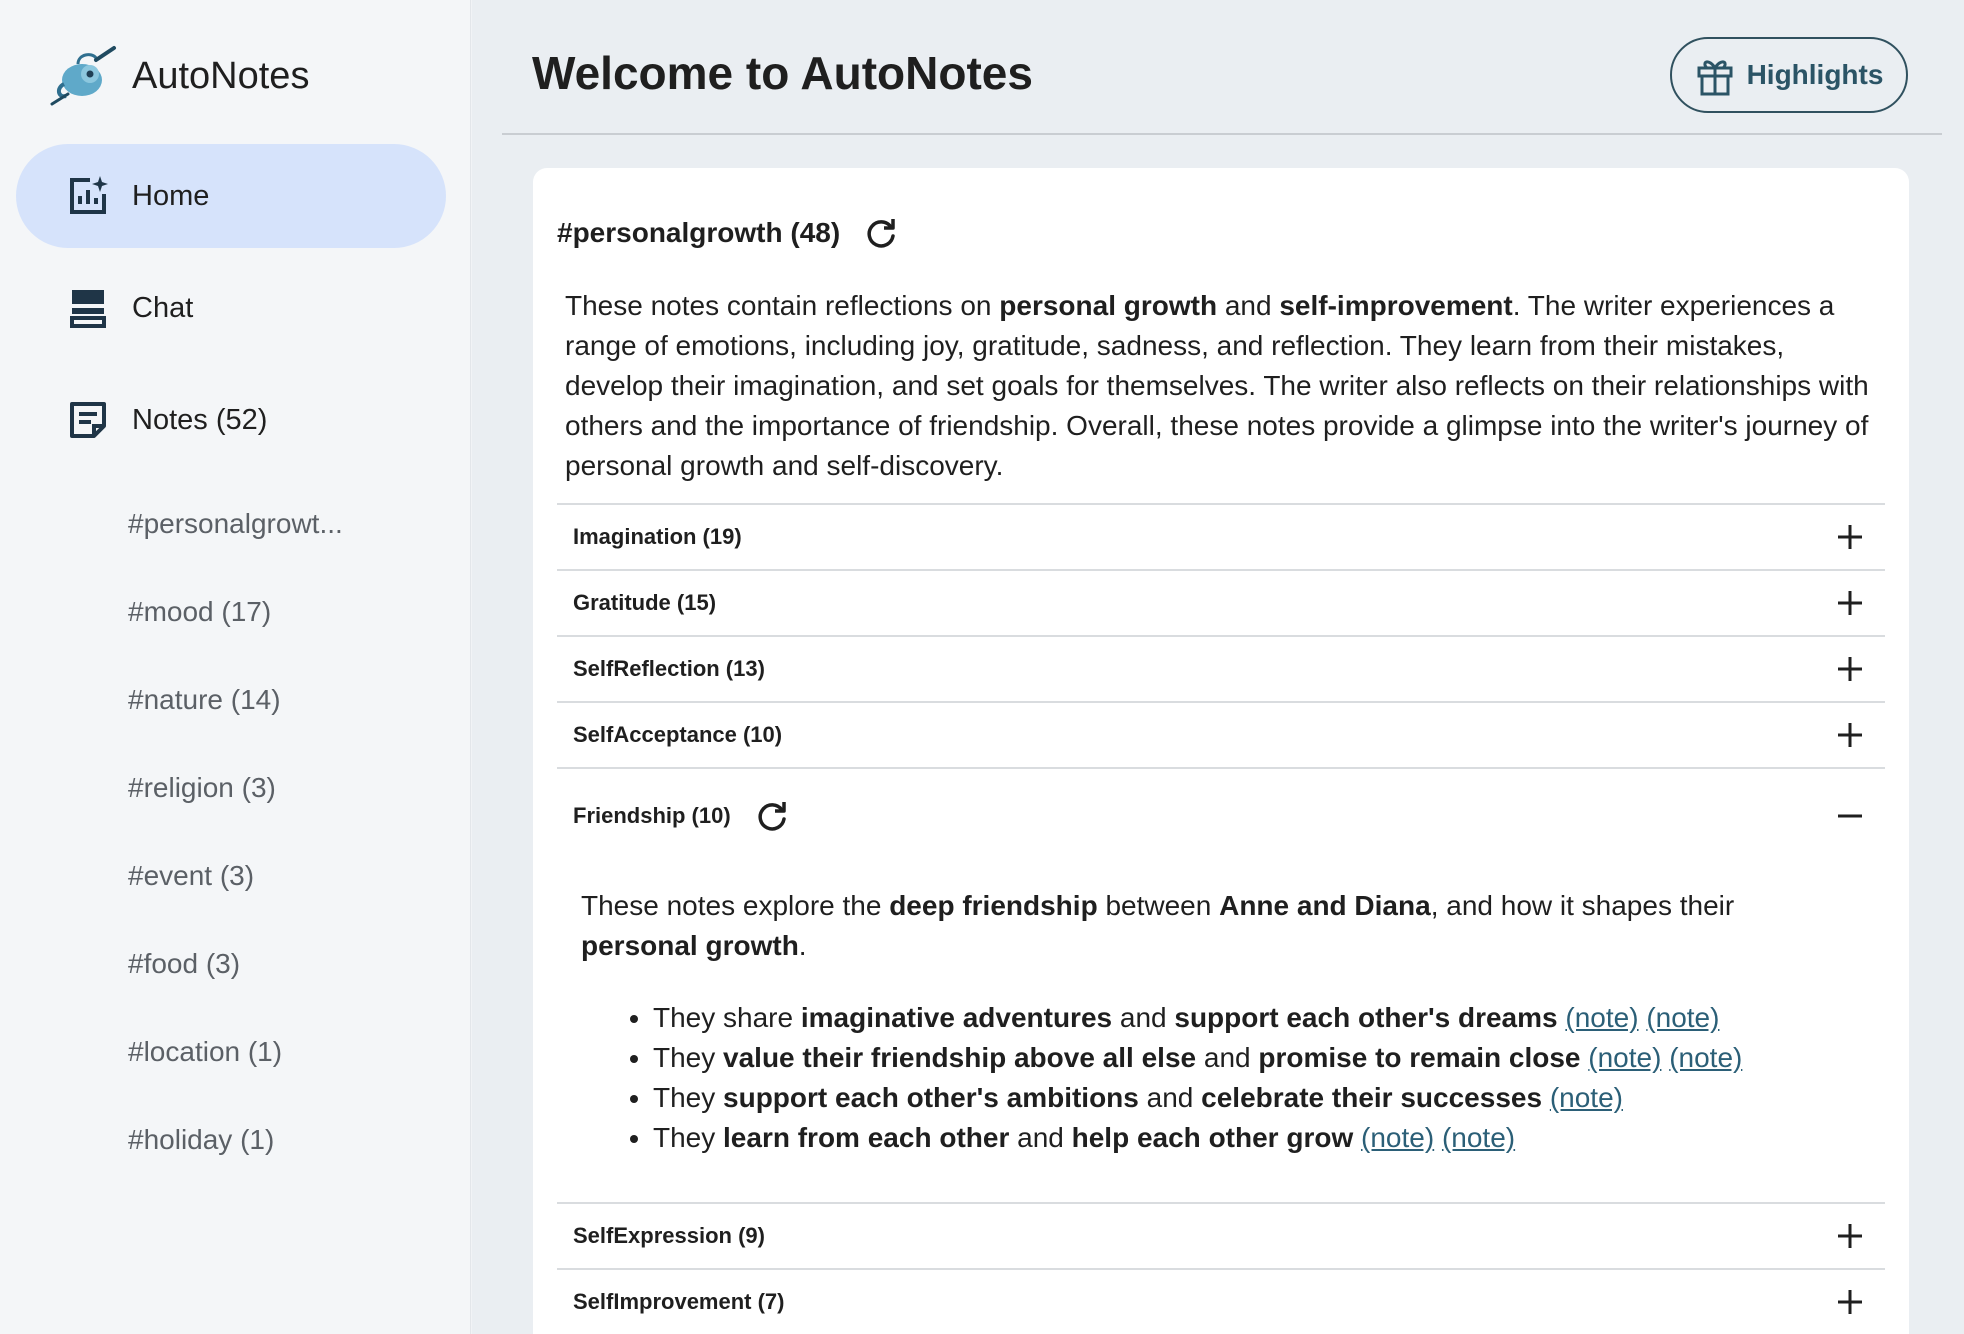  What do you see at coordinates (993, 905) in the screenshot?
I see `summary-emphasis: deep friendship` at bounding box center [993, 905].